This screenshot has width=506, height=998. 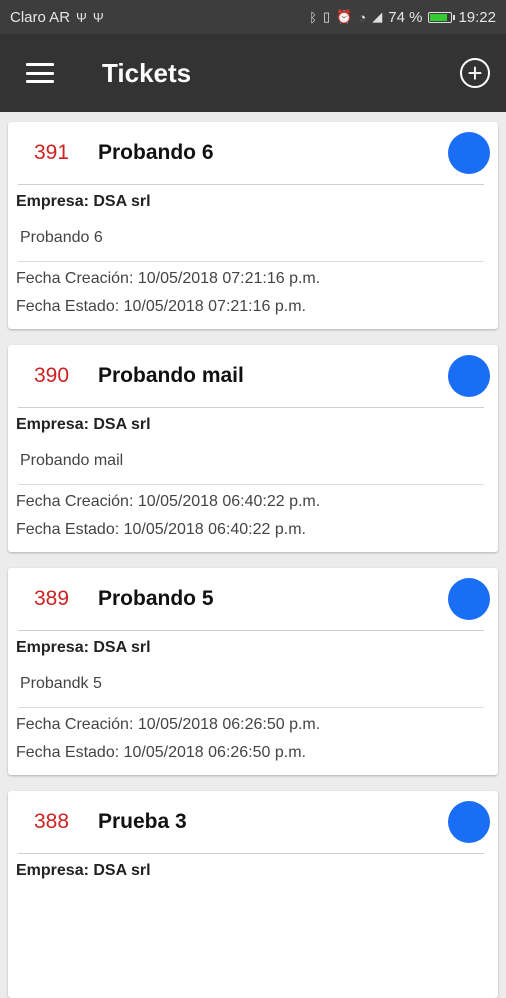 What do you see at coordinates (61, 683) in the screenshot?
I see `ticket-description: Probandk 5` at bounding box center [61, 683].